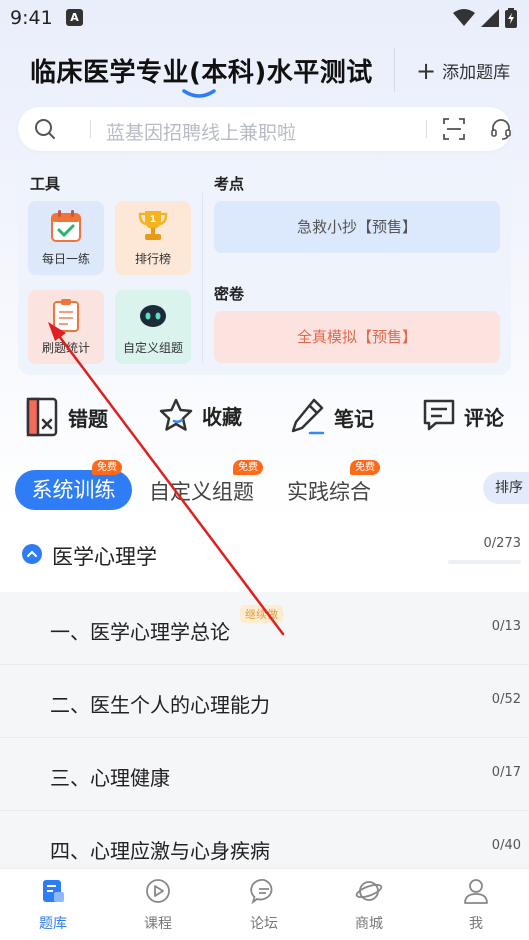 This screenshot has height=940, width=529. Describe the element at coordinates (158, 891) in the screenshot. I see `play-circle-icon` at that location.